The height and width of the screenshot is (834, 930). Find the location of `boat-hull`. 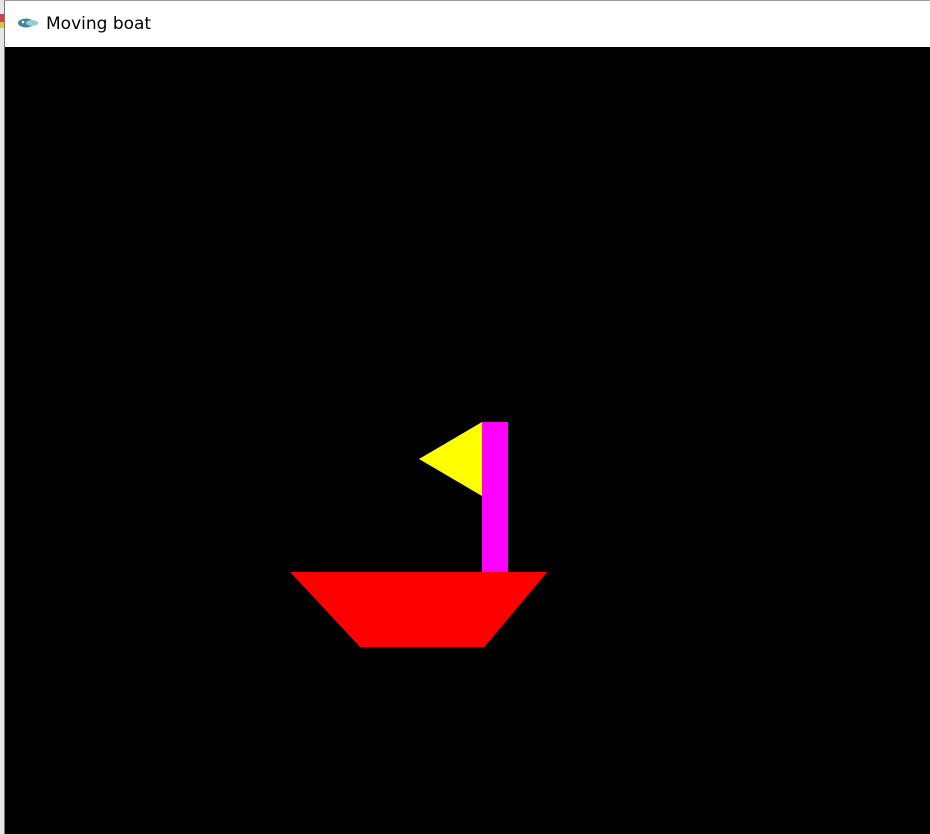

boat-hull is located at coordinates (418, 609).